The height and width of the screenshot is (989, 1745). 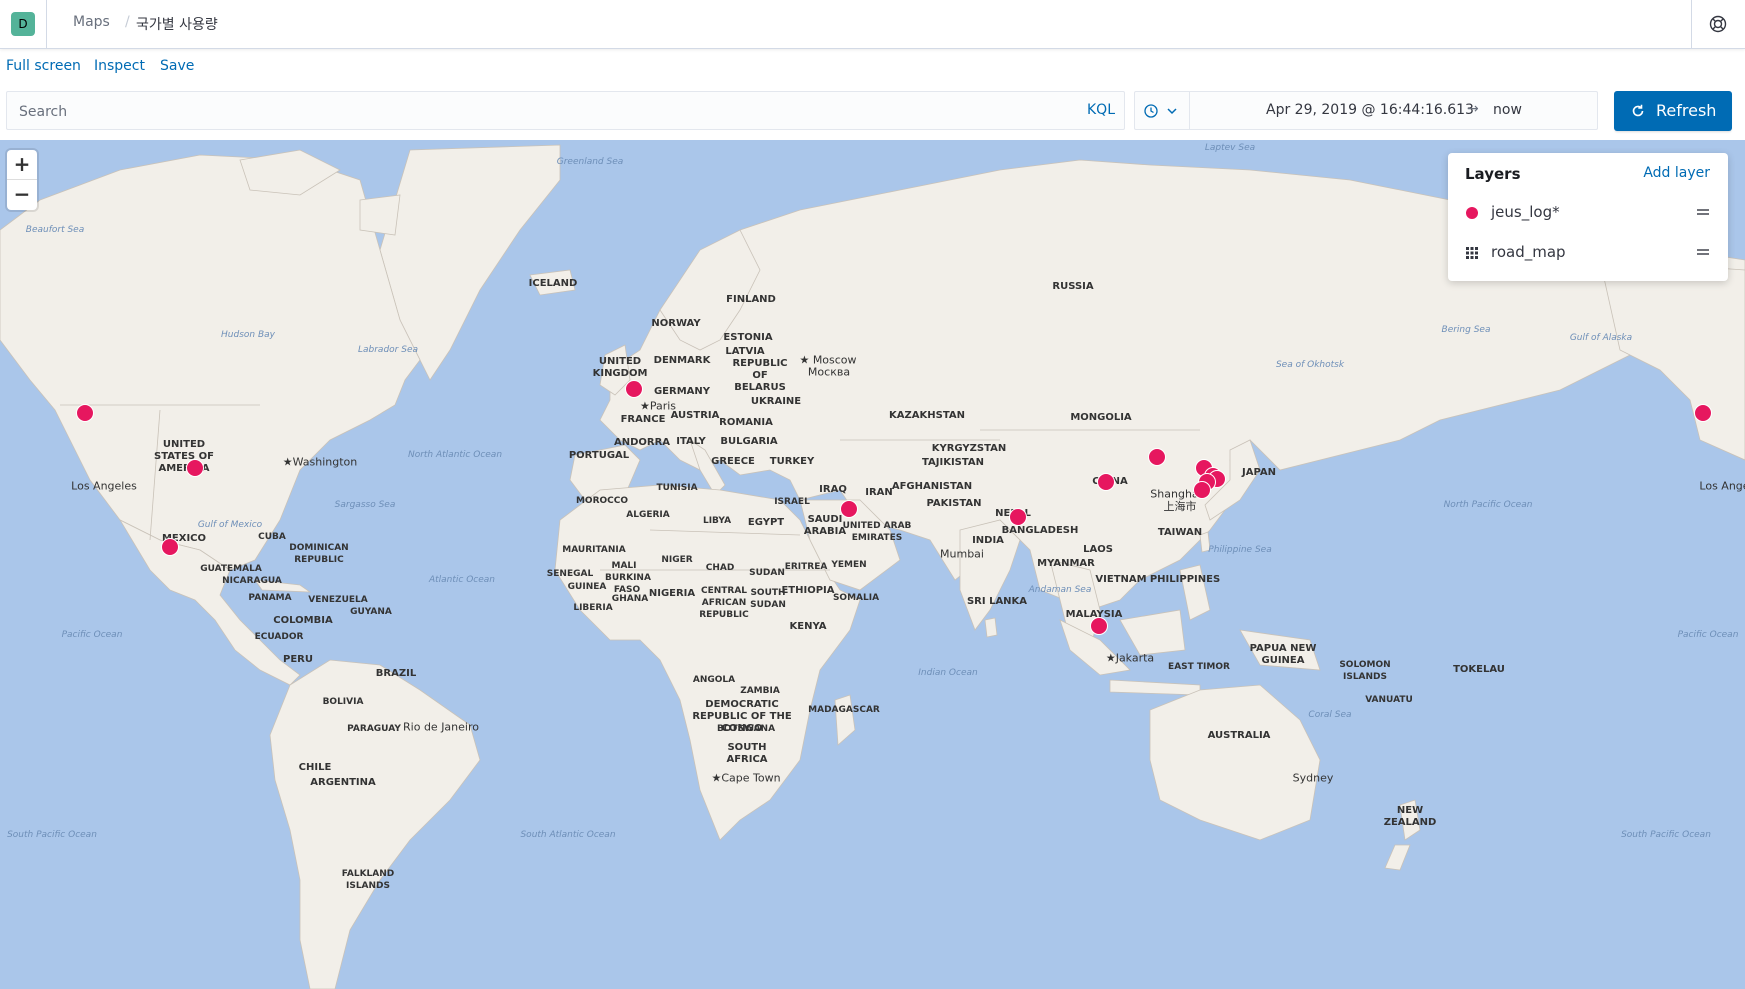 What do you see at coordinates (587, 587) in the screenshot?
I see `country-label: GUINEA` at bounding box center [587, 587].